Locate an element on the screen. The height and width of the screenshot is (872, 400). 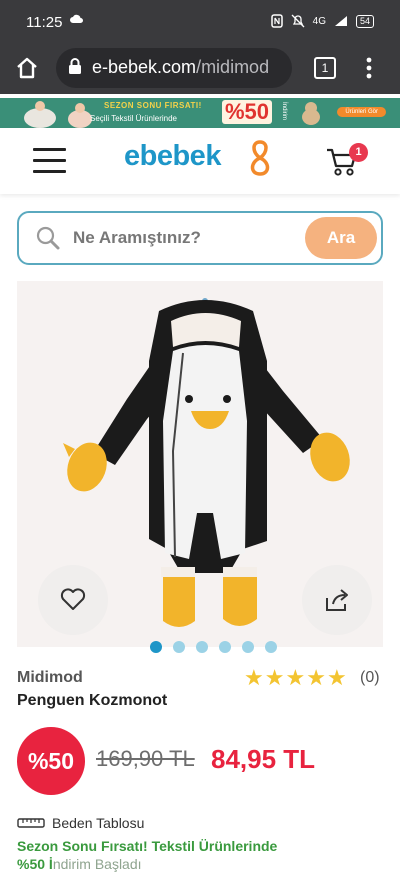
favorite-button is located at coordinates (73, 600).